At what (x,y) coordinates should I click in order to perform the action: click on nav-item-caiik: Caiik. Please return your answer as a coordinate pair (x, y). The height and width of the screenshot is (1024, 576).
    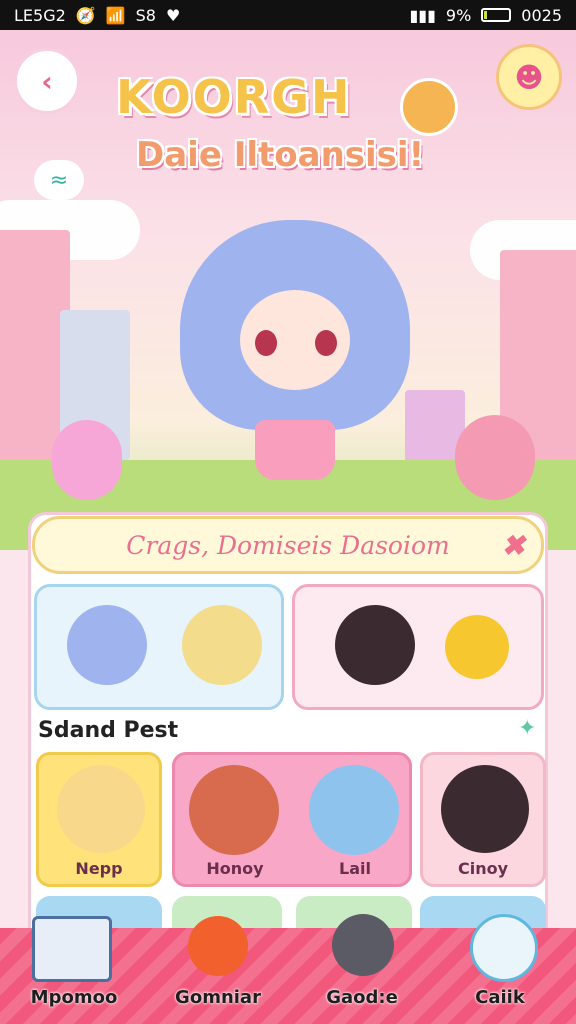
    Looking at the image, I should click on (500, 969).